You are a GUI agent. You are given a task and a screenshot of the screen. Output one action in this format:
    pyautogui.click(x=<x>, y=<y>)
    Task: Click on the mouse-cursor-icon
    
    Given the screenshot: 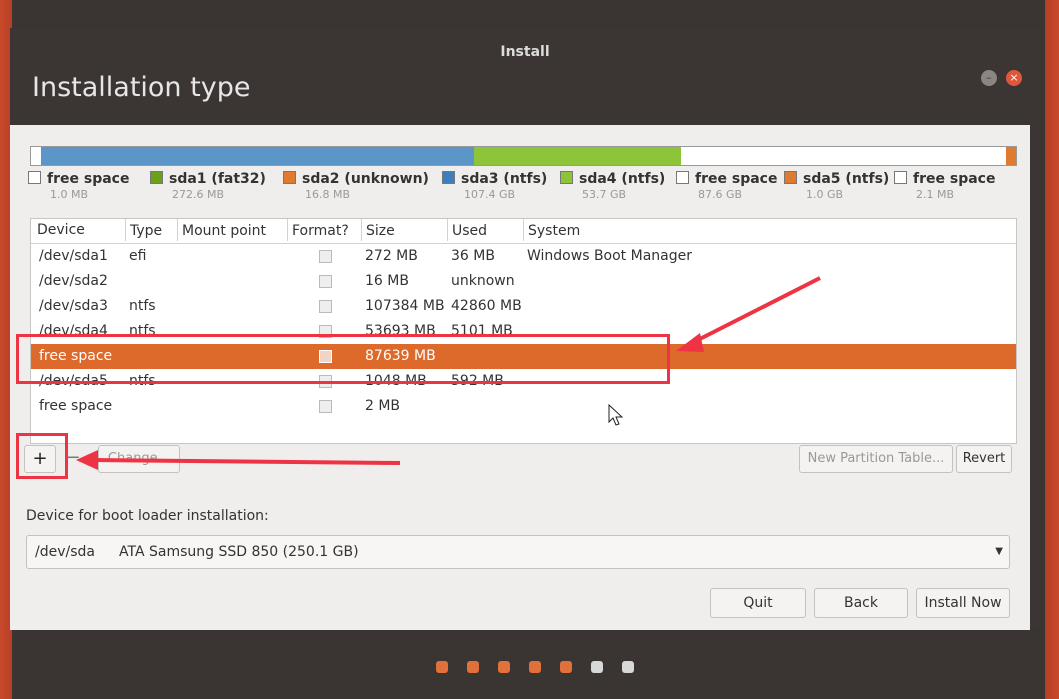 What is the action you would take?
    pyautogui.click(x=616, y=415)
    